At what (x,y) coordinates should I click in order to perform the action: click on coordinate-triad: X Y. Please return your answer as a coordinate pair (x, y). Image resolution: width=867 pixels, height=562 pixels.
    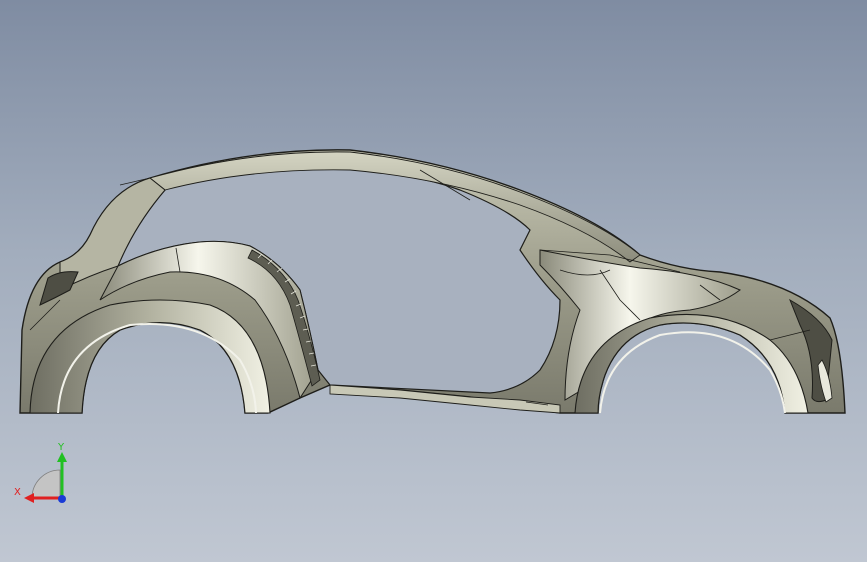
    Looking at the image, I should click on (40, 472).